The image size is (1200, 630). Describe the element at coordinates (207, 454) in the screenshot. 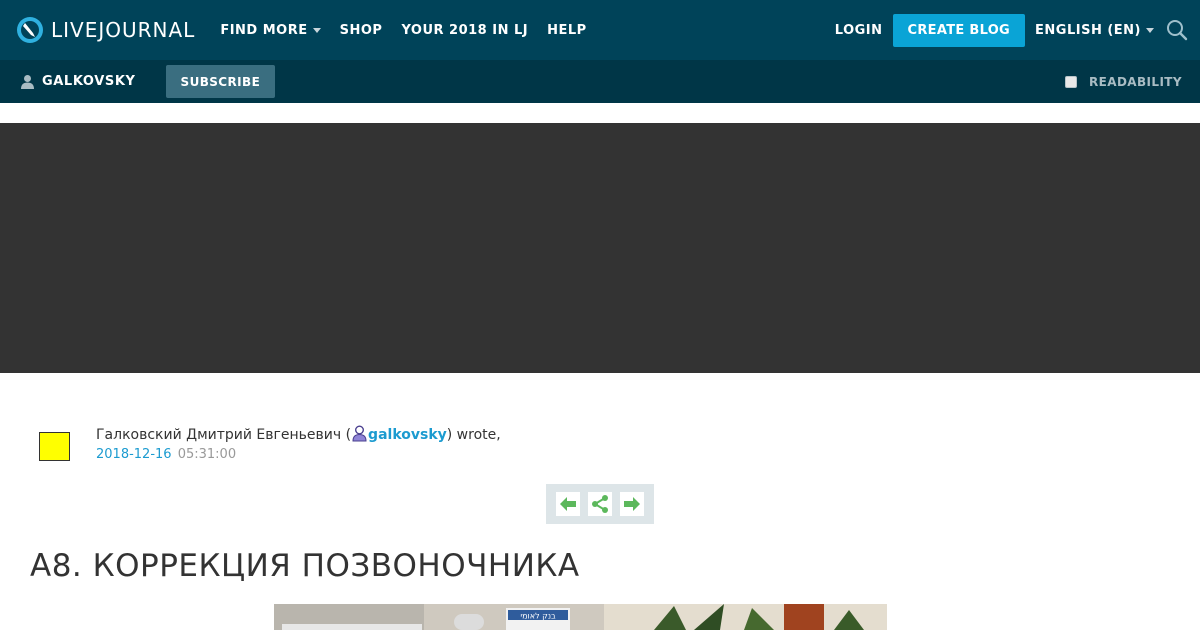

I see `entry-time: 05:31:00` at that location.